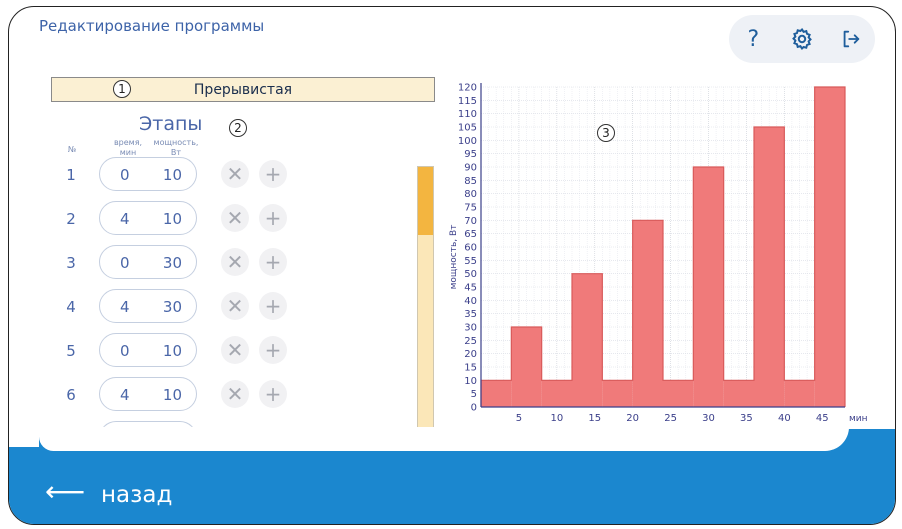 This screenshot has width=902, height=529. What do you see at coordinates (467, 128) in the screenshot?
I see `y-tick-label: 105` at bounding box center [467, 128].